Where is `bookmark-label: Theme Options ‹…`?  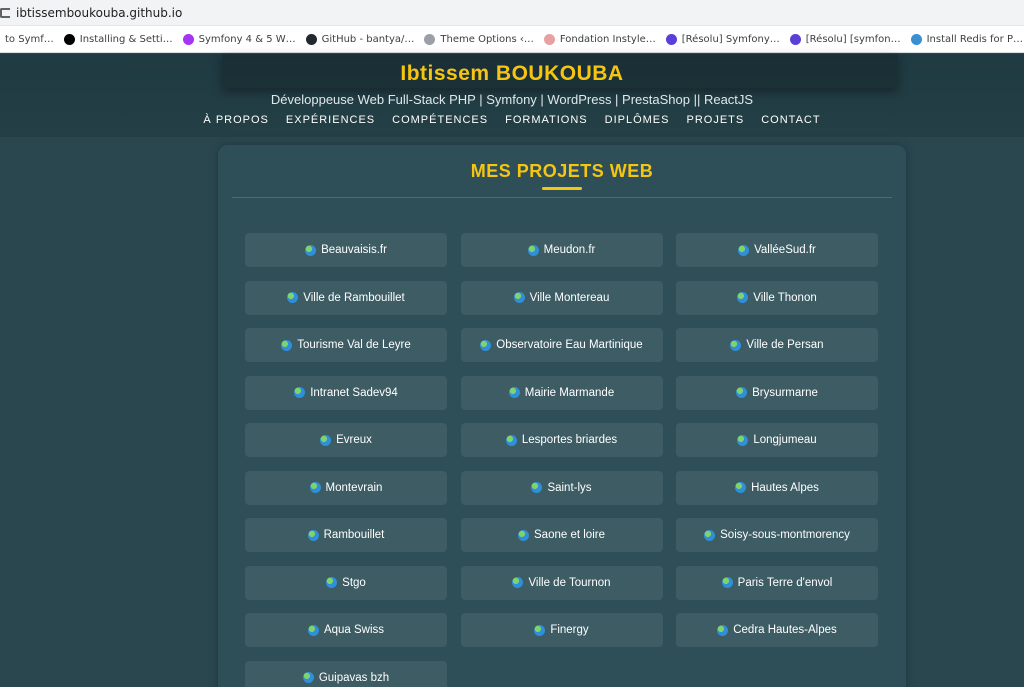 bookmark-label: Theme Options ‹… is located at coordinates (487, 39).